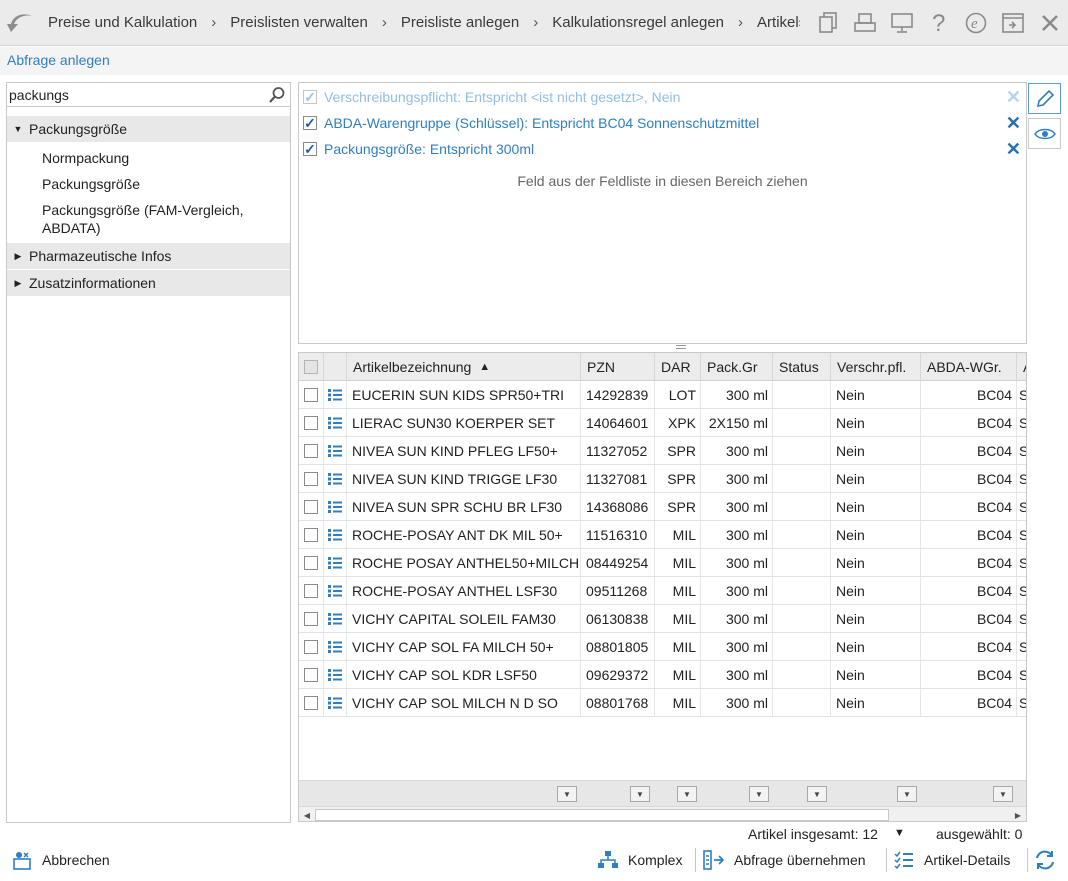 This screenshot has height=881, width=1068. Describe the element at coordinates (148, 184) in the screenshot. I see `tree-item-packungsgroesse: Packungsgröße` at that location.